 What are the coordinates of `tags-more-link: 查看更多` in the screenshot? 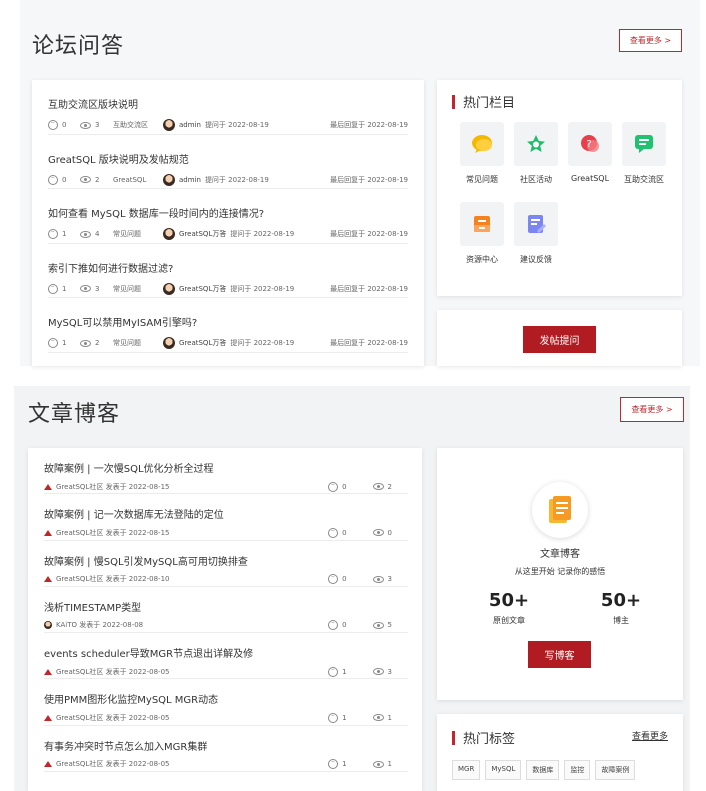 It's located at (650, 735).